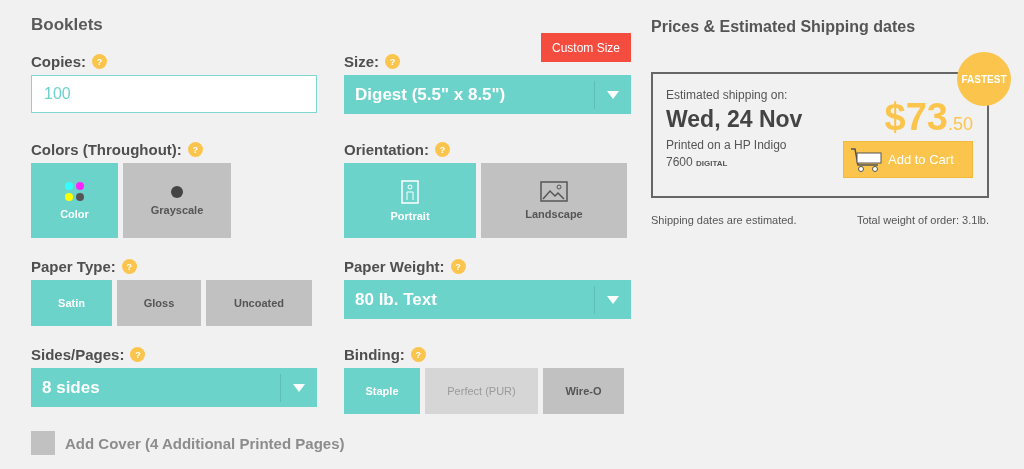  What do you see at coordinates (554, 191) in the screenshot?
I see `landscape-picture-icon` at bounding box center [554, 191].